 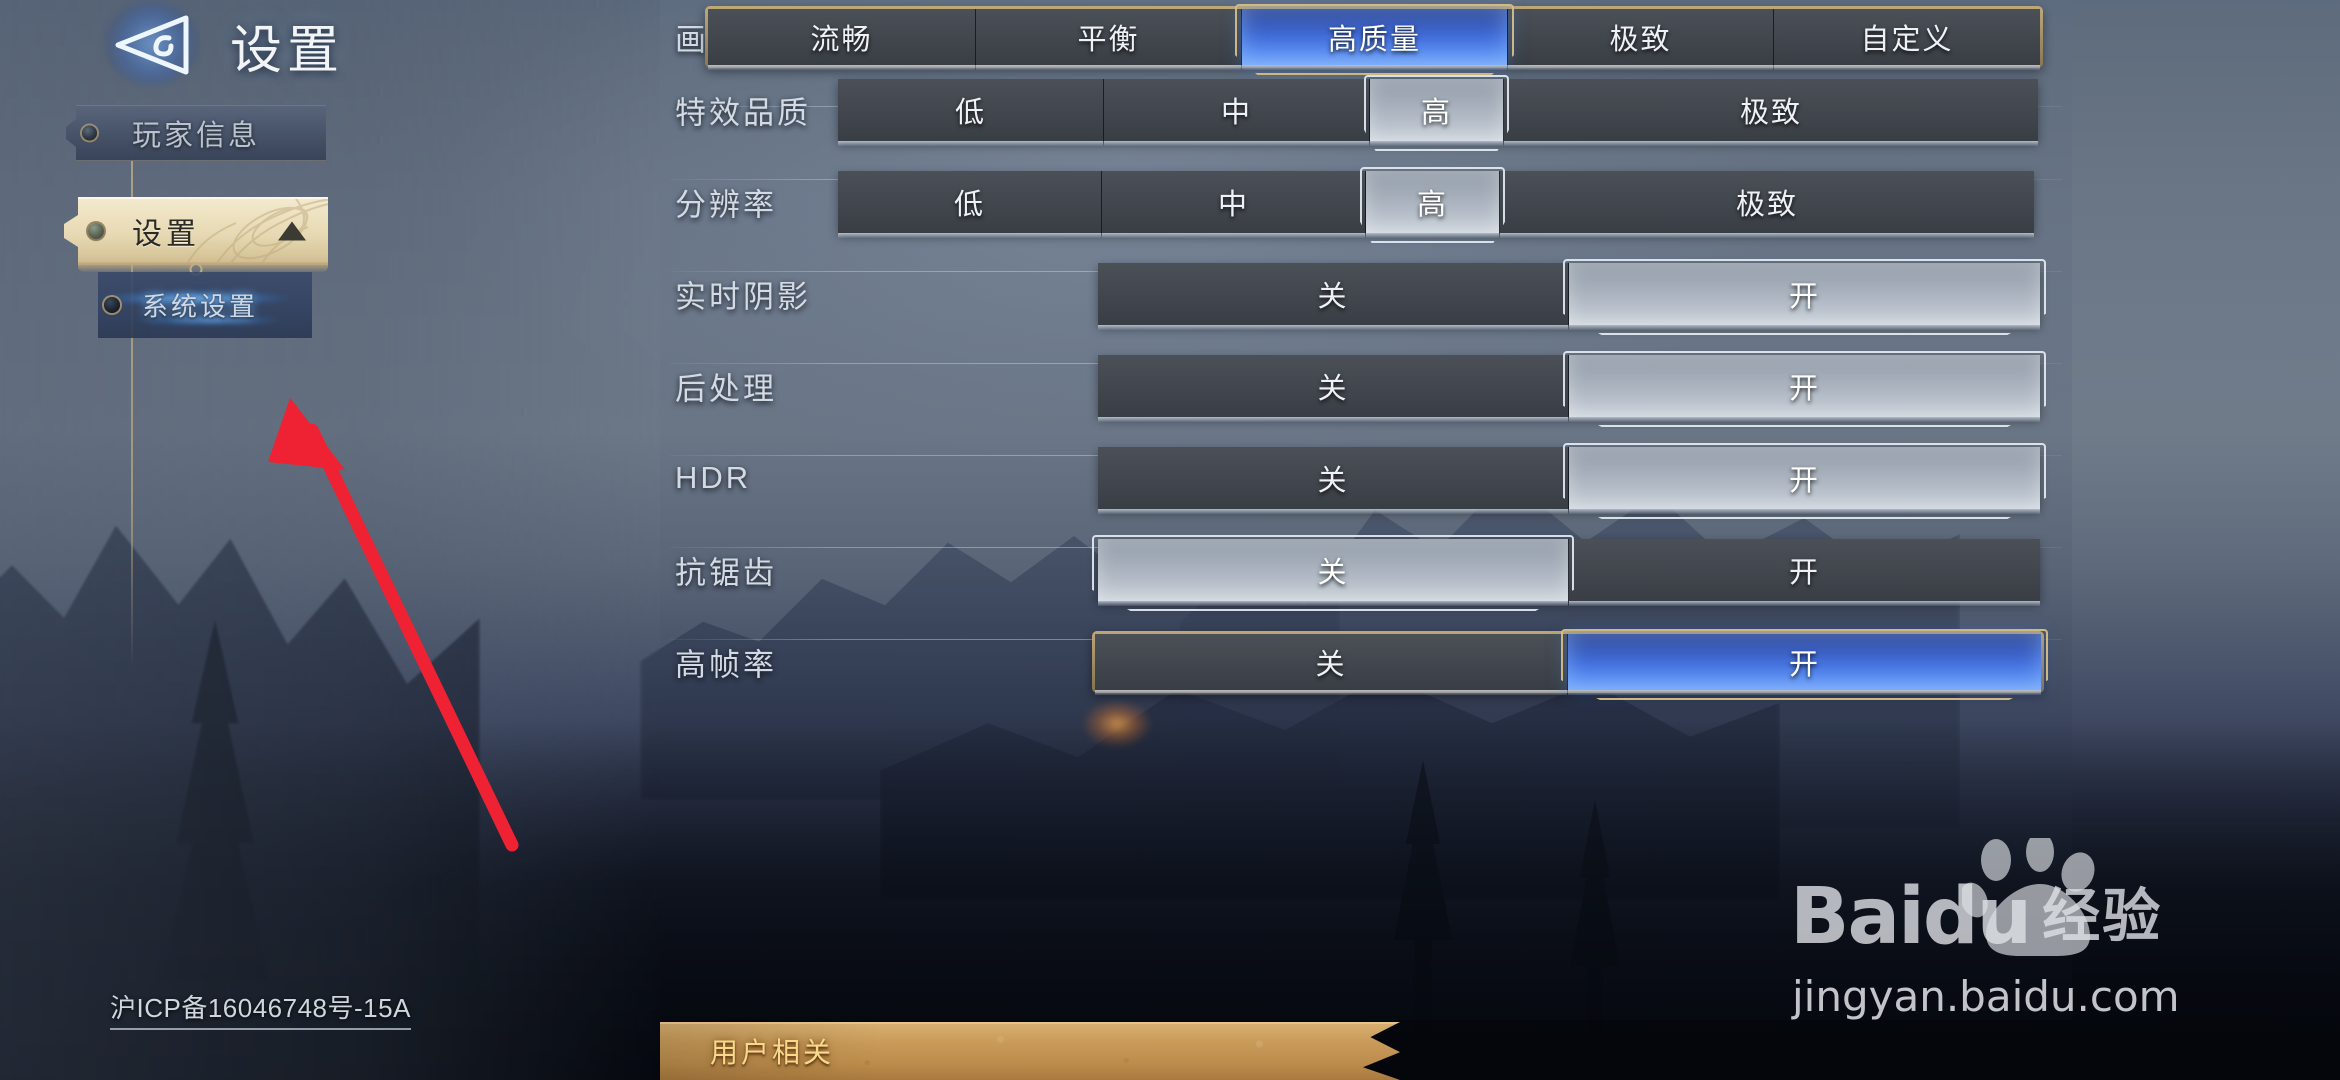 I want to click on sidebar-item-label: 设置, so click(x=166, y=234).